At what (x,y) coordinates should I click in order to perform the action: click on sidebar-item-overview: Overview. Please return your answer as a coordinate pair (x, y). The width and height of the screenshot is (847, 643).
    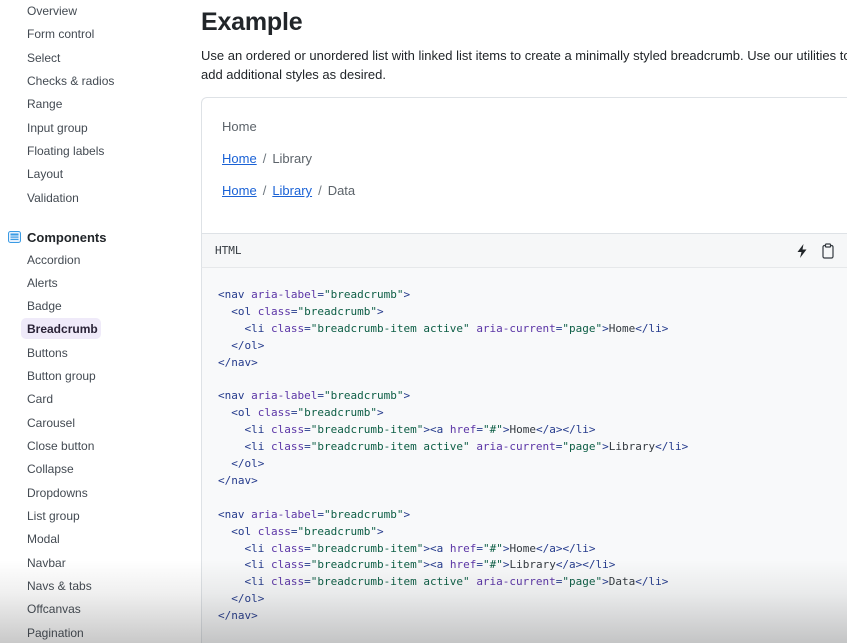
    Looking at the image, I should click on (52, 11).